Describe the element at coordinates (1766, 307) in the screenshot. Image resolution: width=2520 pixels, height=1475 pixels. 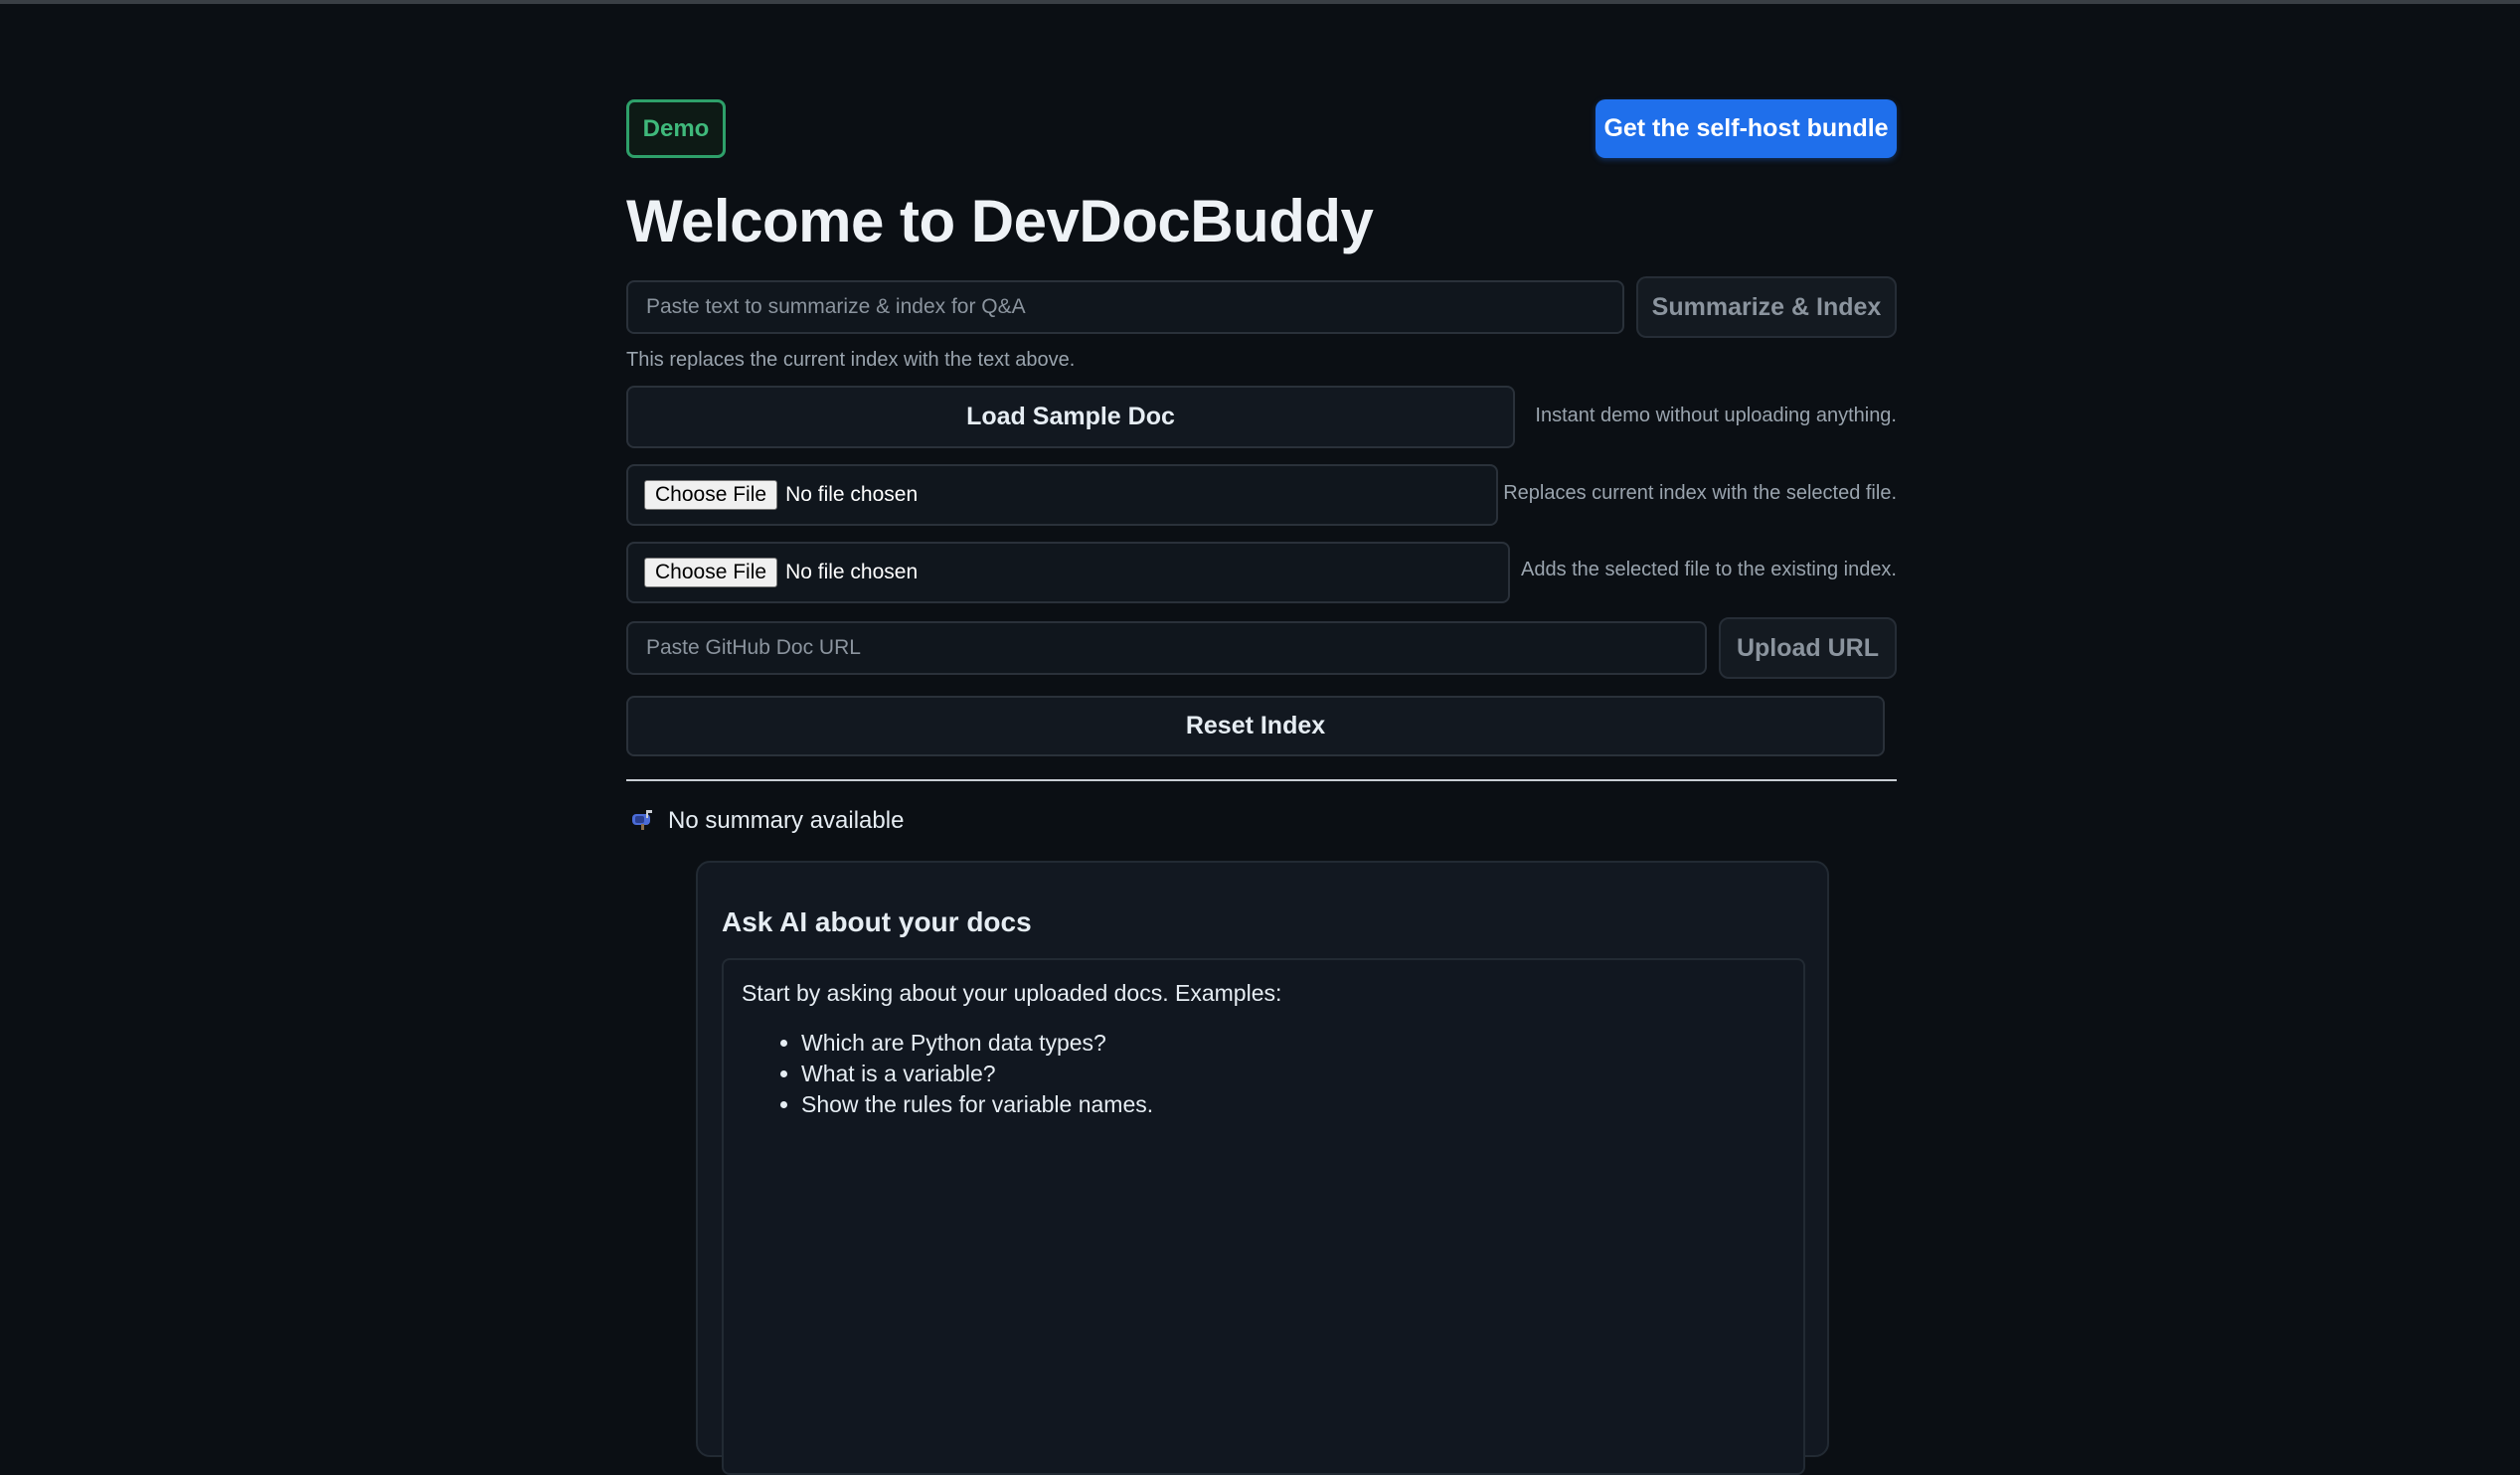
I see `summarize-index-button: Summarize & Index` at that location.